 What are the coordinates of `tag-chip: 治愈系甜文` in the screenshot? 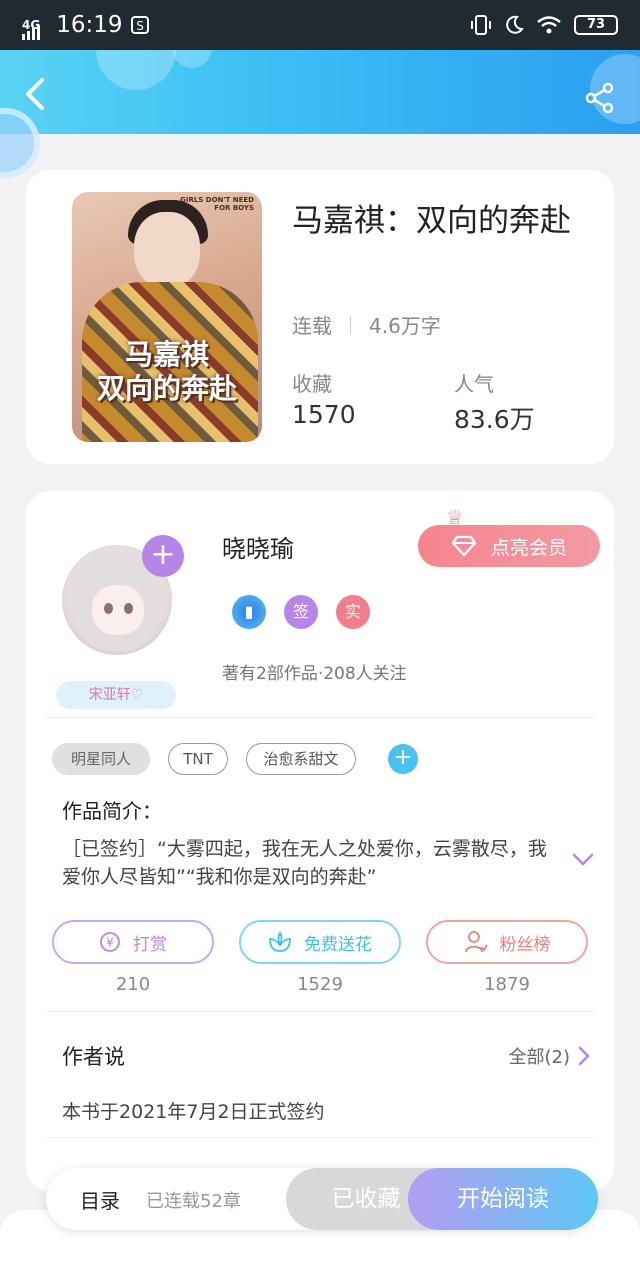 It's located at (301, 759).